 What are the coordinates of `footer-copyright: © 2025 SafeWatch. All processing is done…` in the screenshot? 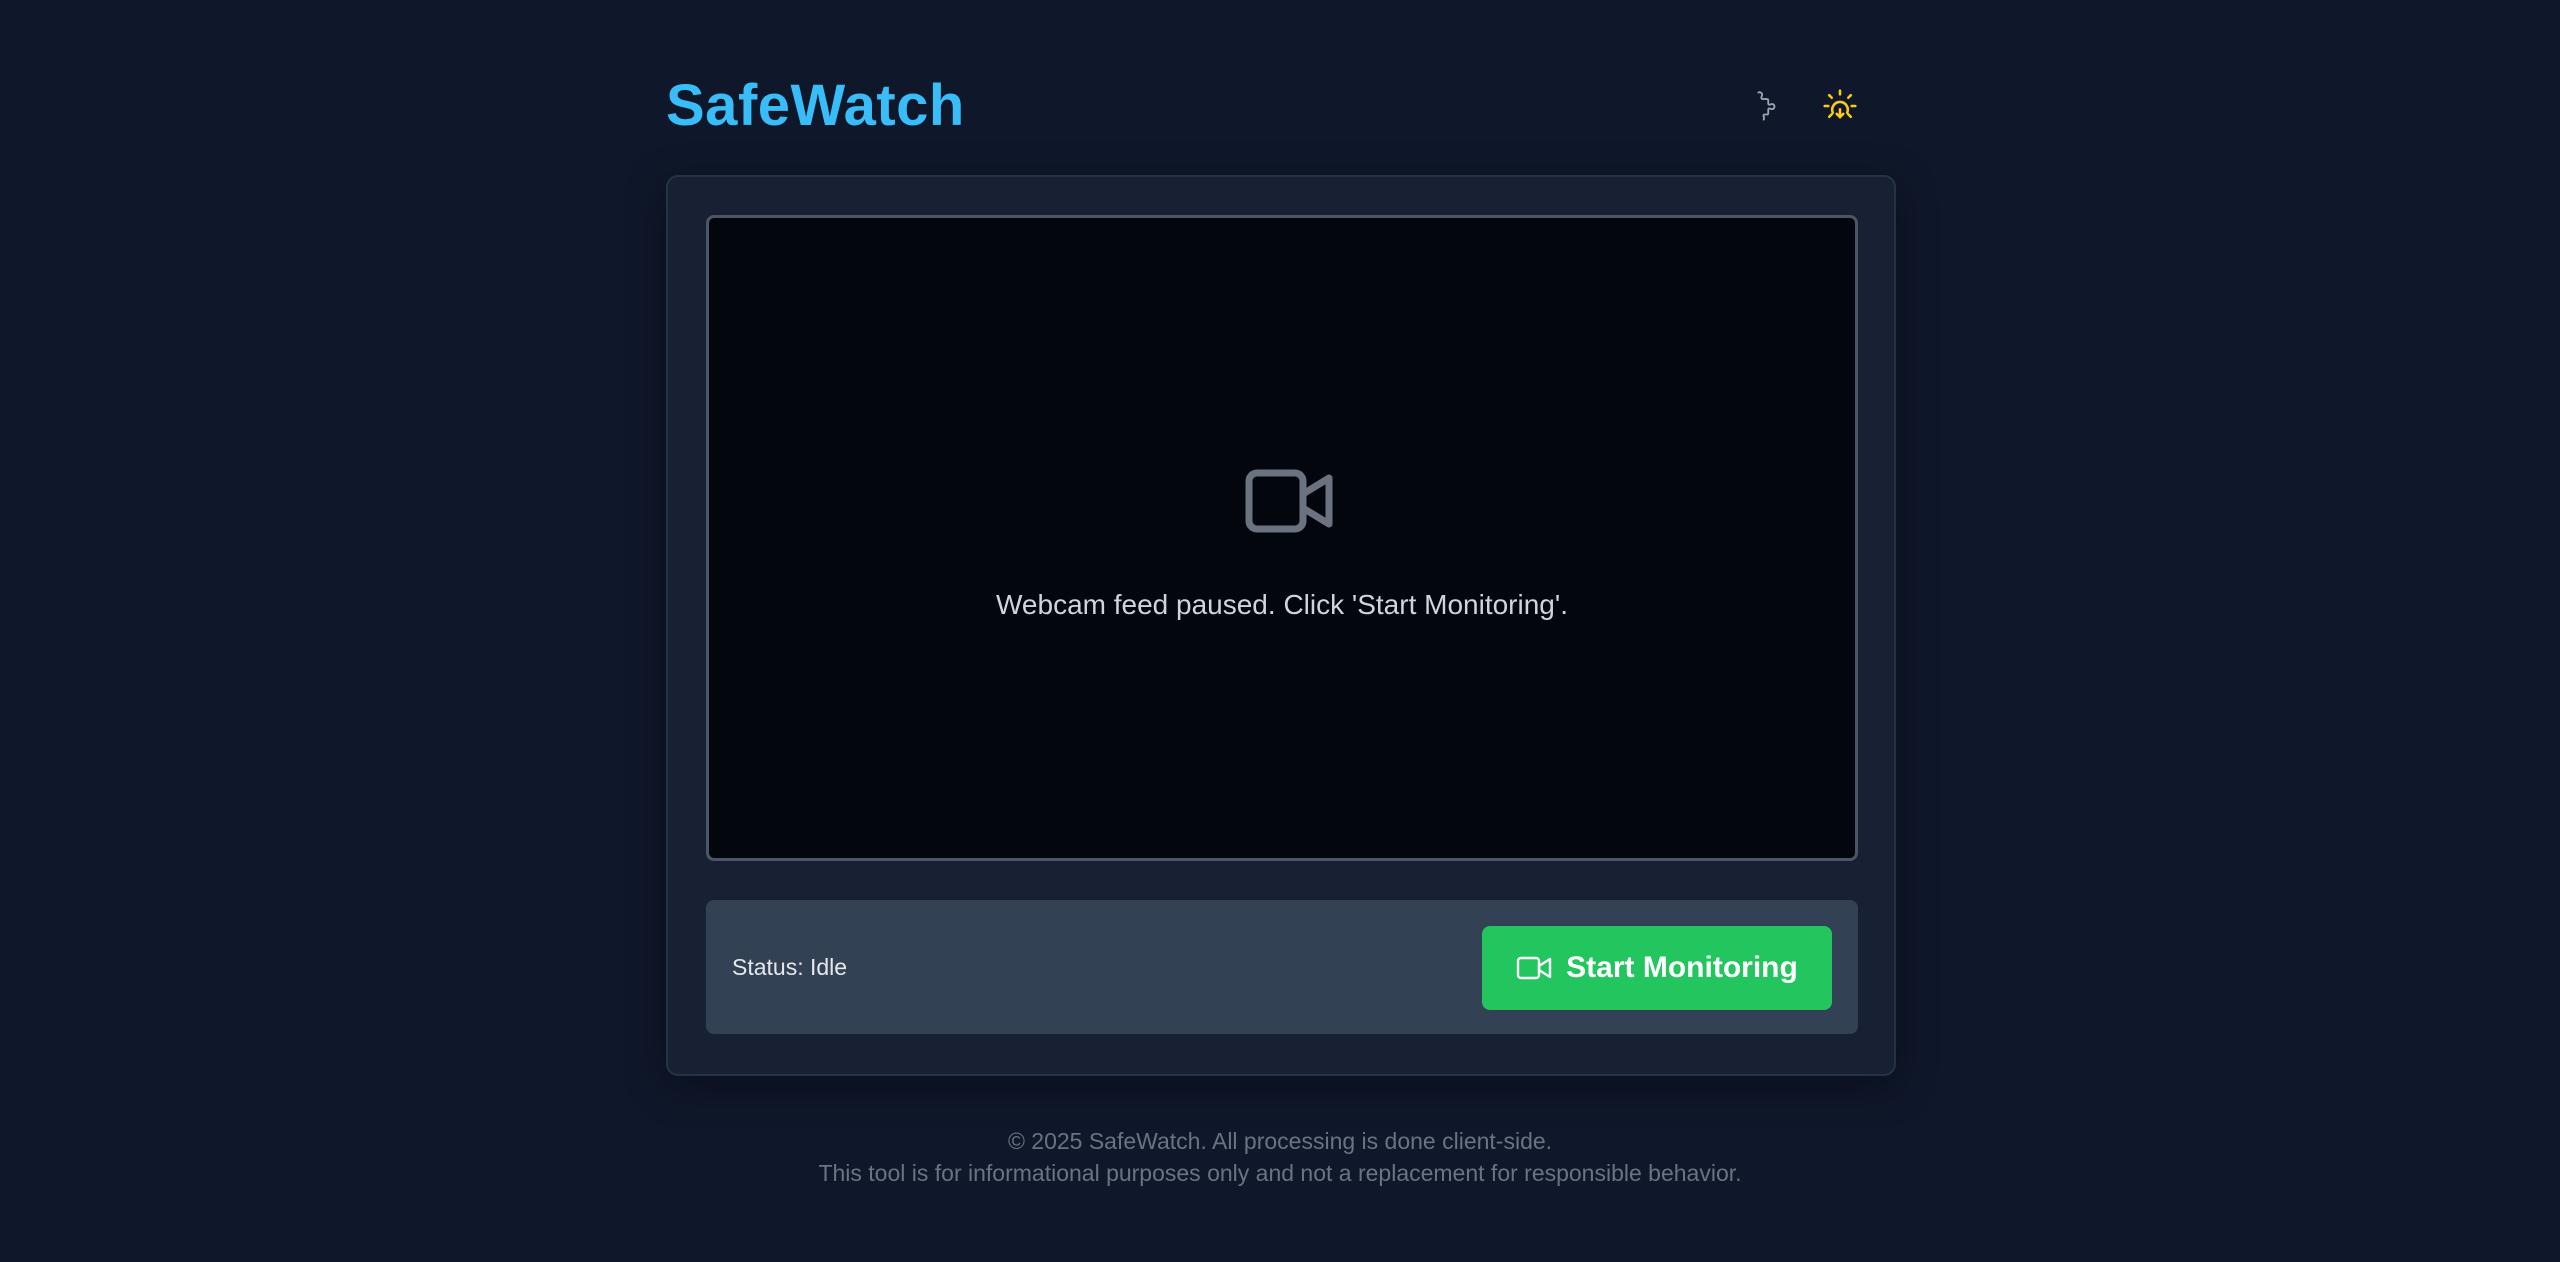 It's located at (1280, 1141).